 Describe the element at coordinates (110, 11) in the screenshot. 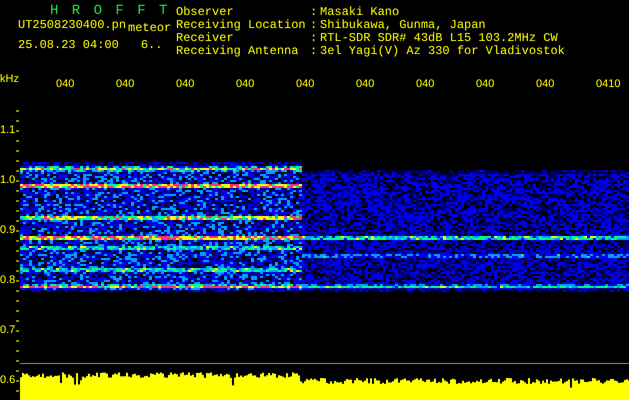

I see `app-title: H R O F F T` at that location.